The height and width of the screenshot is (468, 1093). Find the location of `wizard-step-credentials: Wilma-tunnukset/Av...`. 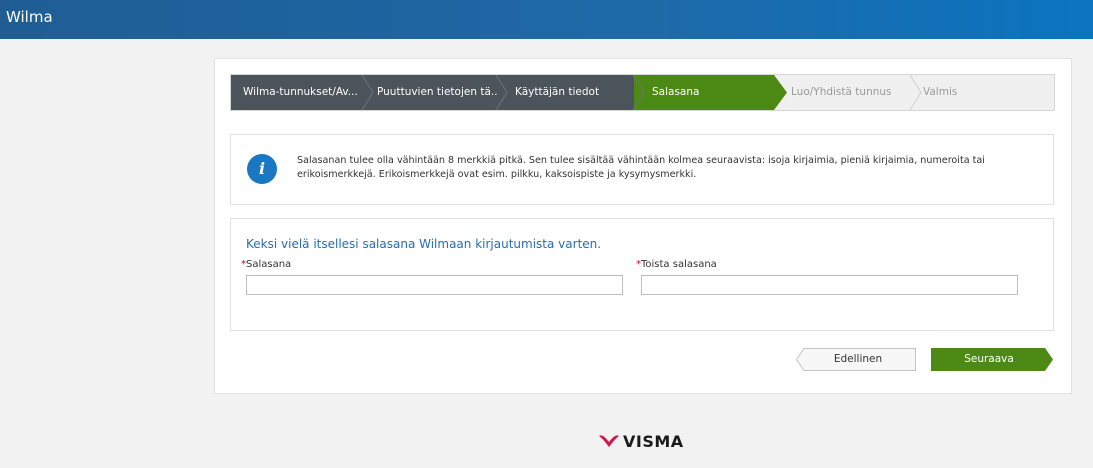

wizard-step-credentials: Wilma-tunnukset/Av... is located at coordinates (297, 92).